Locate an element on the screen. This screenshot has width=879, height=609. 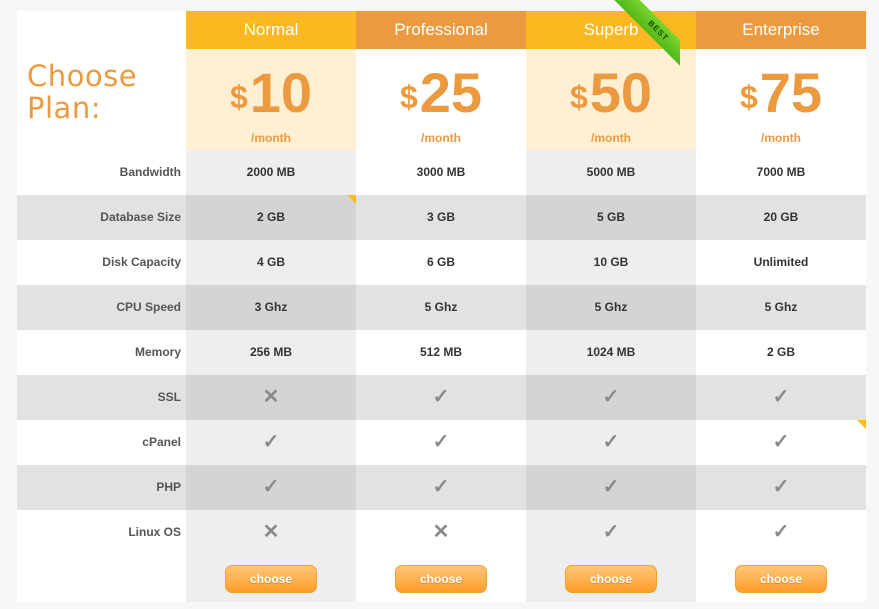
table-cell: 1024 MB is located at coordinates (611, 352).